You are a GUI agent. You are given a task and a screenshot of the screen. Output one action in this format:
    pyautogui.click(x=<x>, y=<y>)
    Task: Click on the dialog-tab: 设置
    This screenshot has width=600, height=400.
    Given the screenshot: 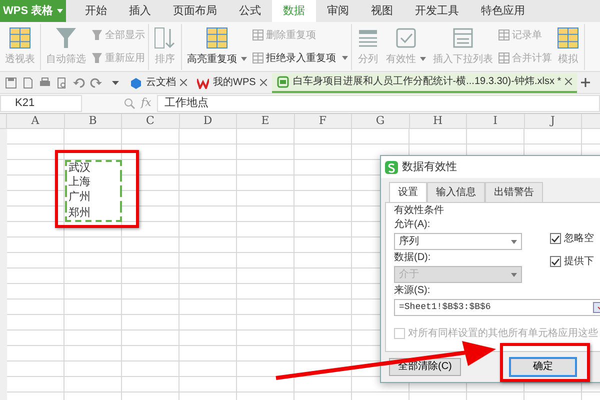 What is the action you would take?
    pyautogui.click(x=408, y=192)
    